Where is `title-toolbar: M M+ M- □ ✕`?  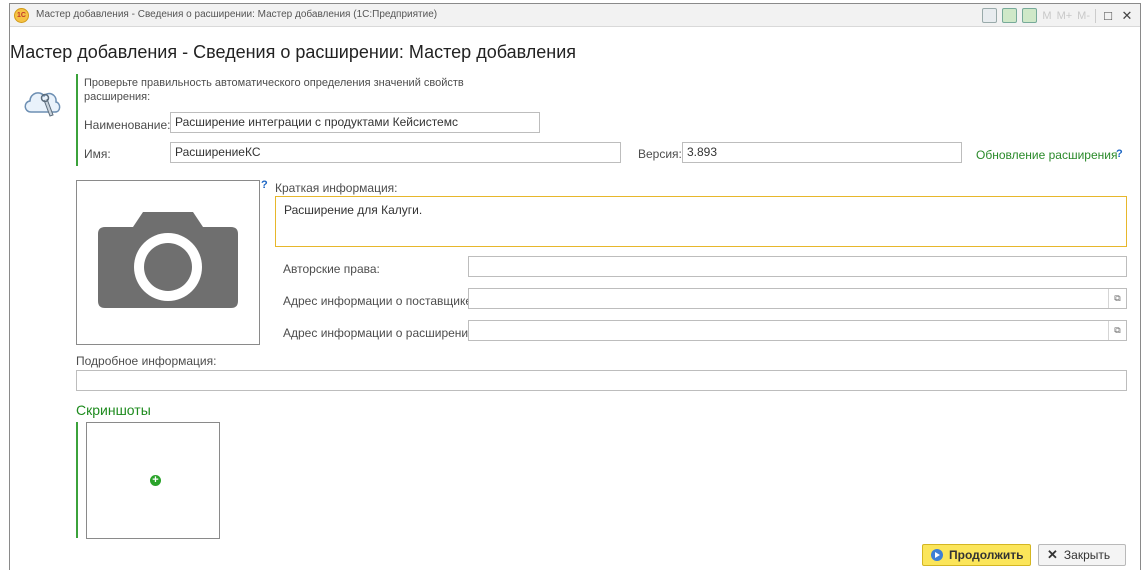
title-toolbar: M M+ M- □ ✕ is located at coordinates (1058, 15).